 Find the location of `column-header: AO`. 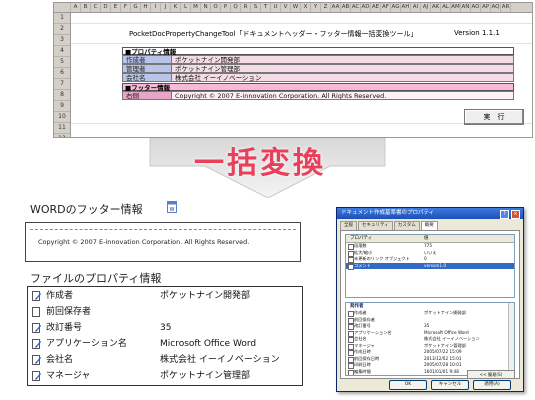

column-header: AO is located at coordinates (476, 7).